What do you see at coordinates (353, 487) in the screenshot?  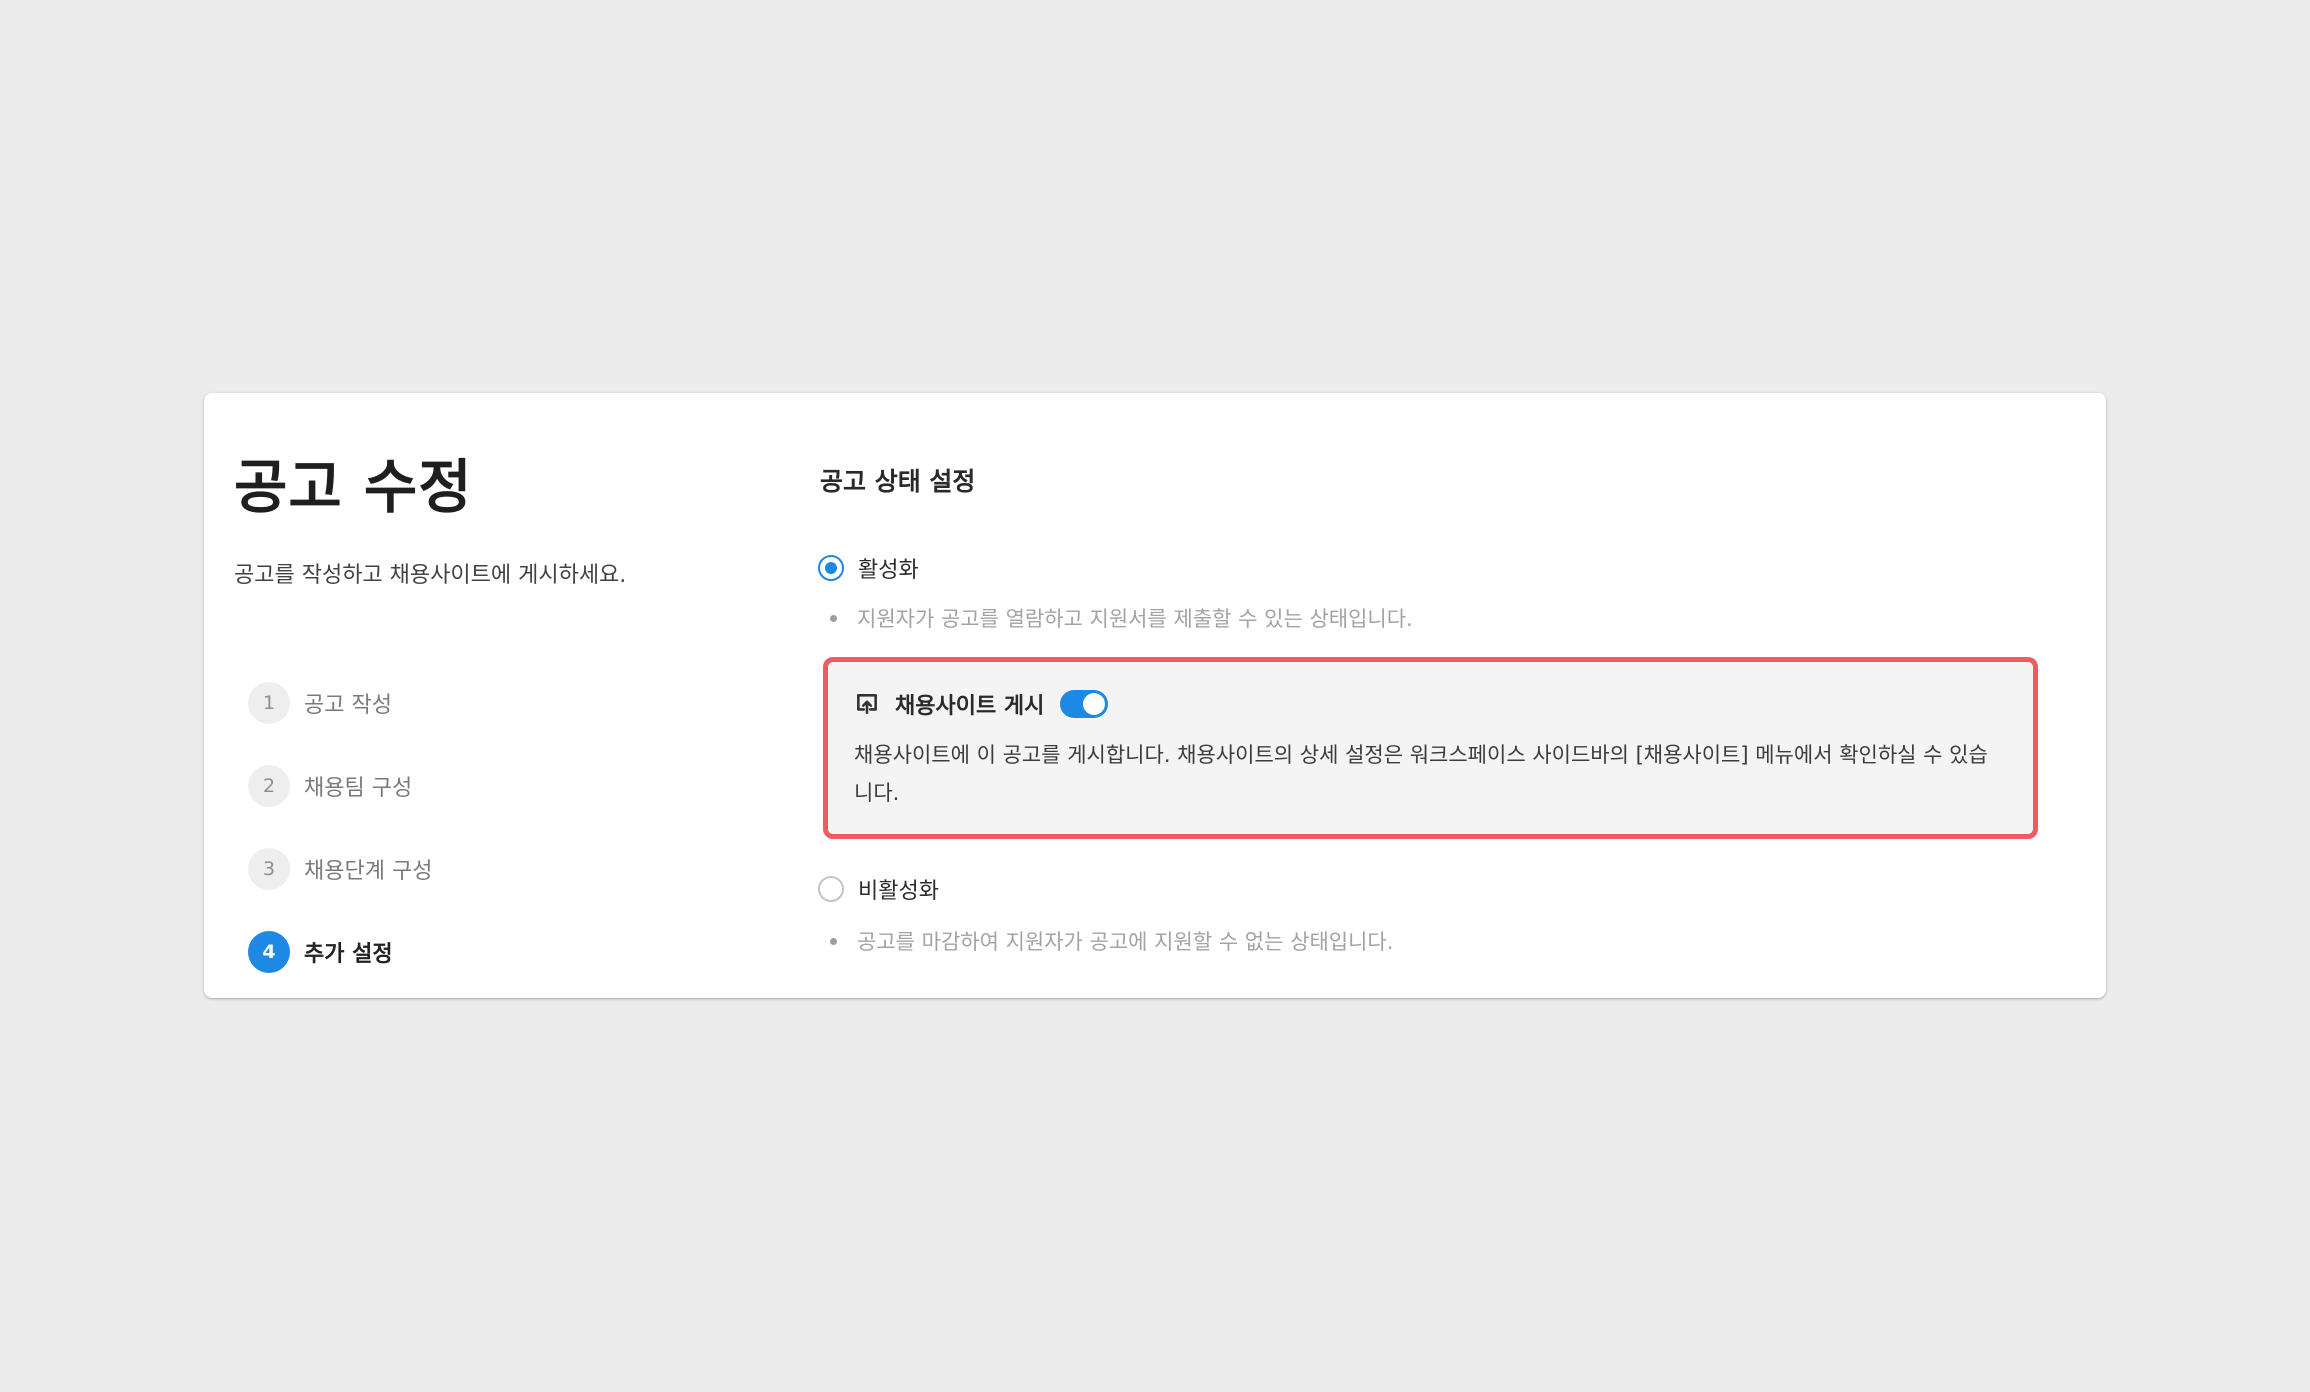 I see `page-title: 공고 수정` at bounding box center [353, 487].